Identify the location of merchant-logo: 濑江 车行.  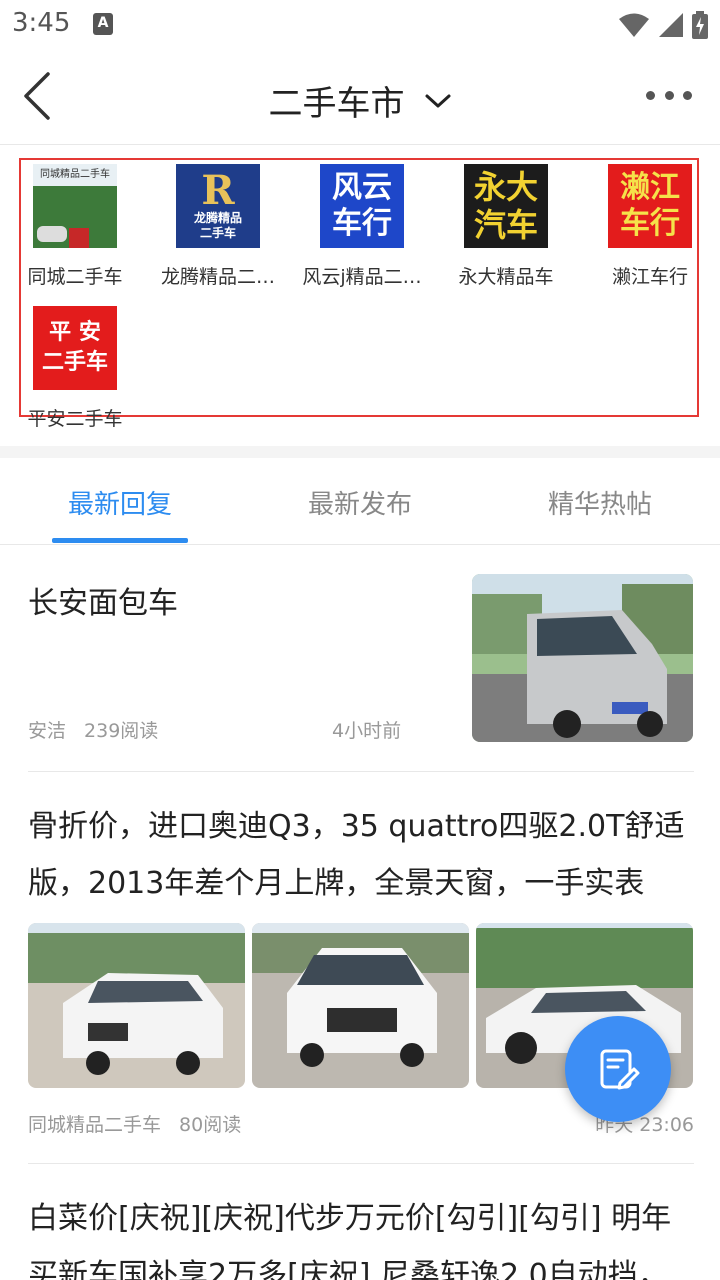
(650, 206).